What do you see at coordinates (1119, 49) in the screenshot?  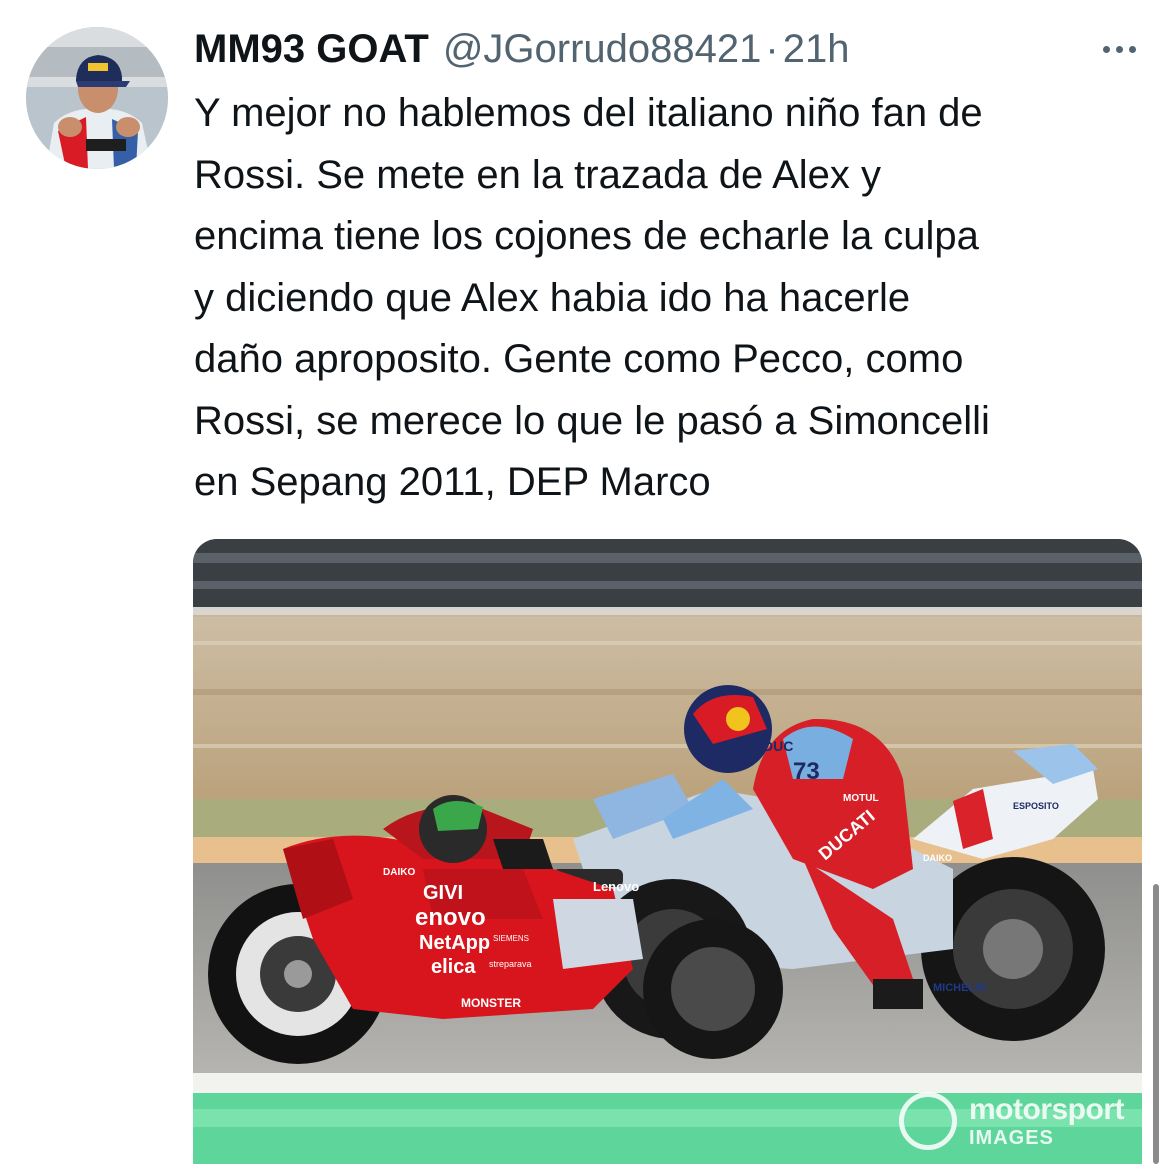 I see `more-dots-icon` at bounding box center [1119, 49].